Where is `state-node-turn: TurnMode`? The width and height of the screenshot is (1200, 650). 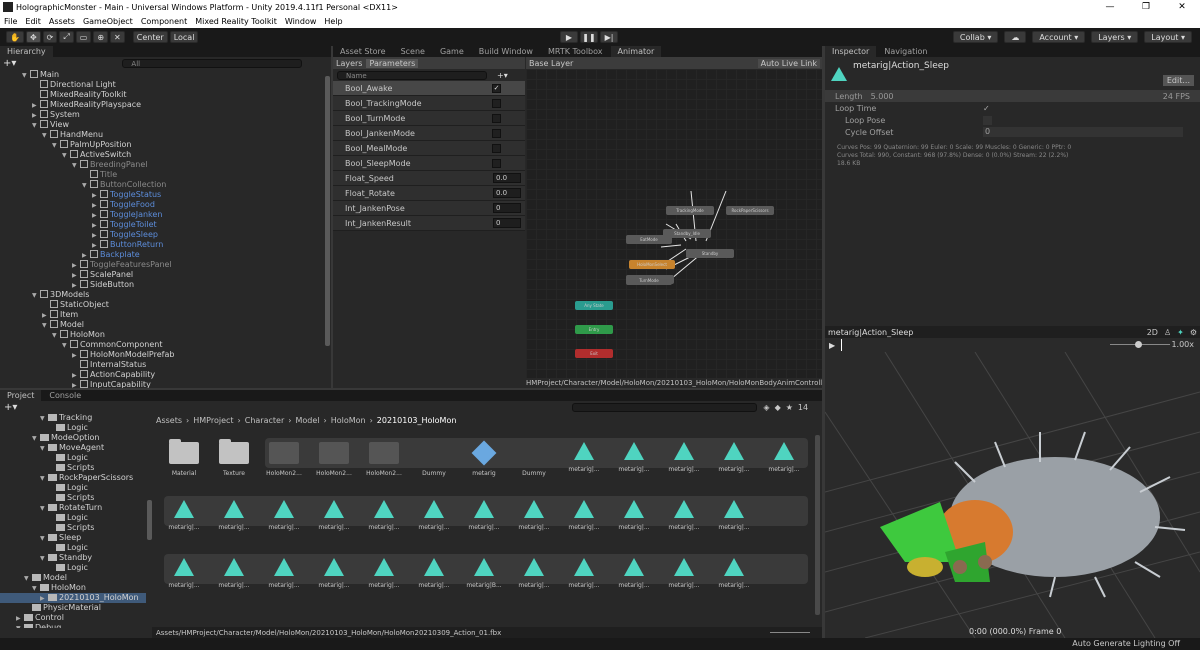 state-node-turn: TurnMode is located at coordinates (649, 280).